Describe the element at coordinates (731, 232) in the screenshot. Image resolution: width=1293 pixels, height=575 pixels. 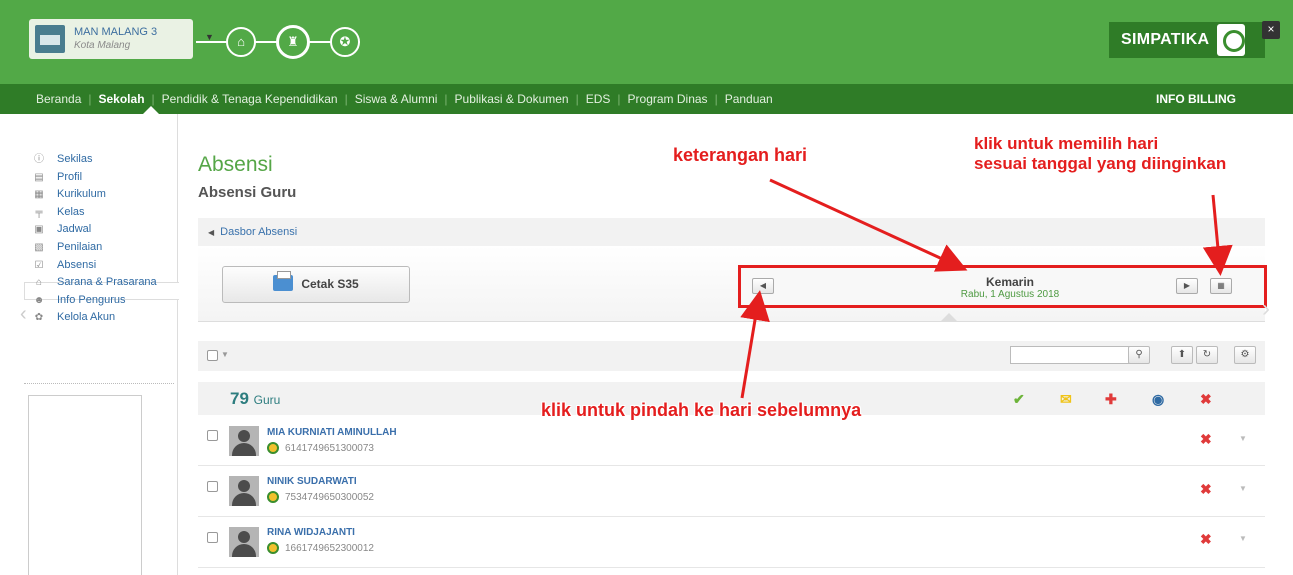
I see `breadcrumb: ◀ Dasbor Absensi` at that location.